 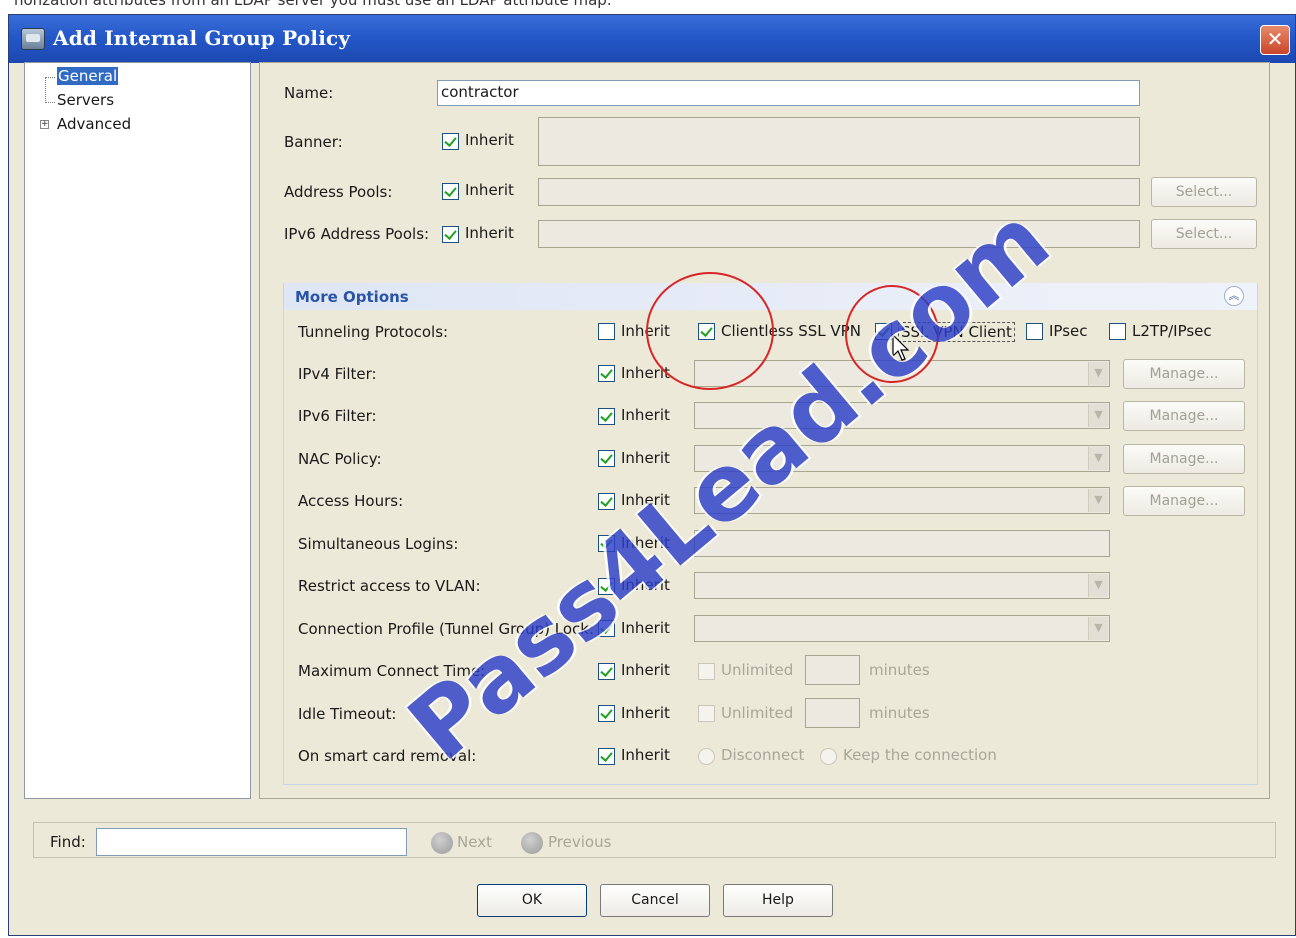 What do you see at coordinates (202, 38) in the screenshot?
I see `window-title: Add Internal Group Policy` at bounding box center [202, 38].